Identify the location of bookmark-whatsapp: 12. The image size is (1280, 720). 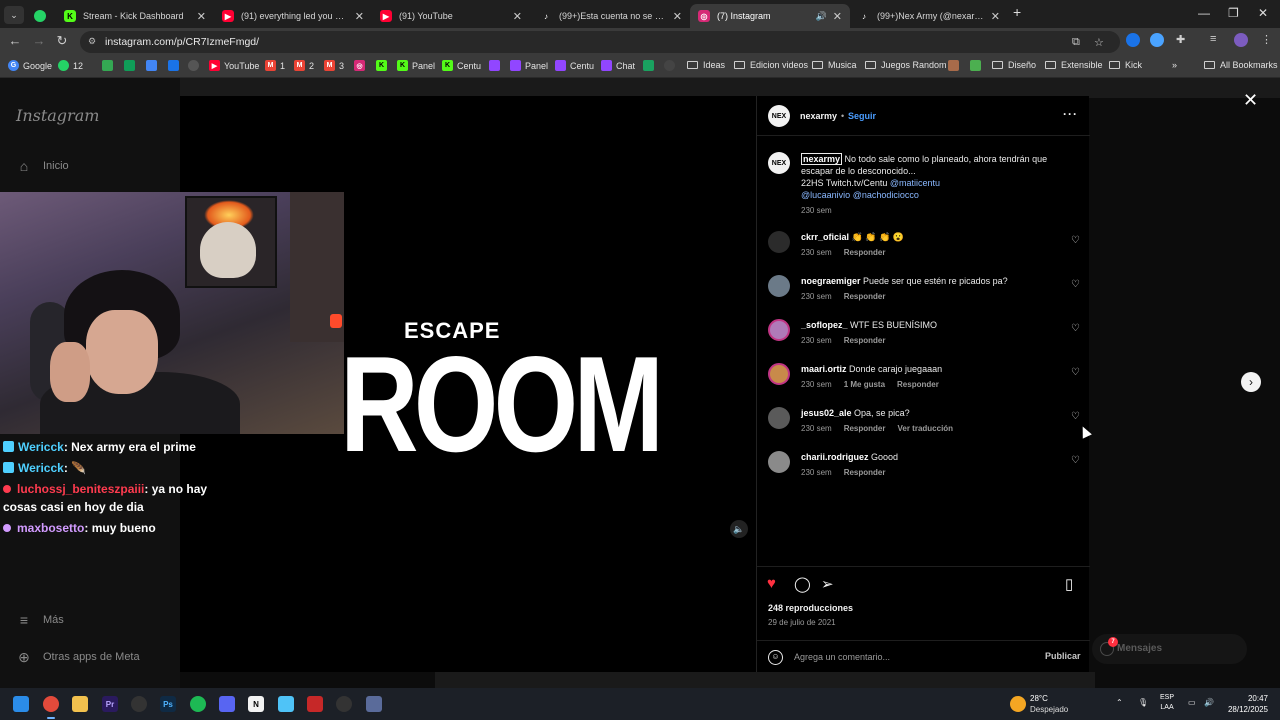
(70, 65).